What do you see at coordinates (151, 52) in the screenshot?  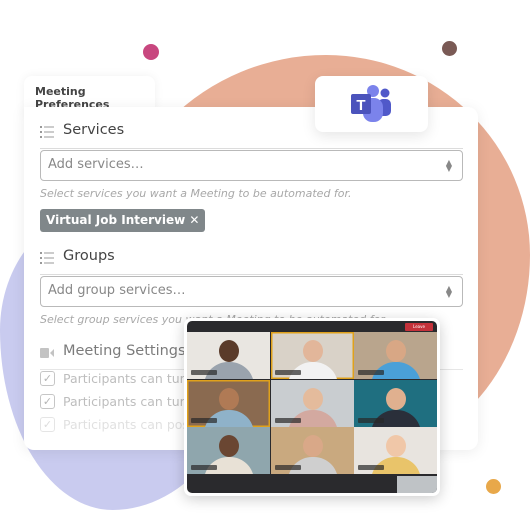 I see `decor-dot-pink` at bounding box center [151, 52].